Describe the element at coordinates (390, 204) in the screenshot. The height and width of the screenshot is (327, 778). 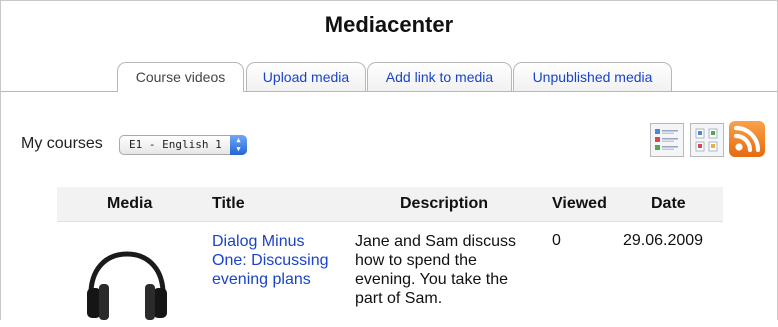
I see `table-header-row: Media Title Description Viewed Date` at that location.